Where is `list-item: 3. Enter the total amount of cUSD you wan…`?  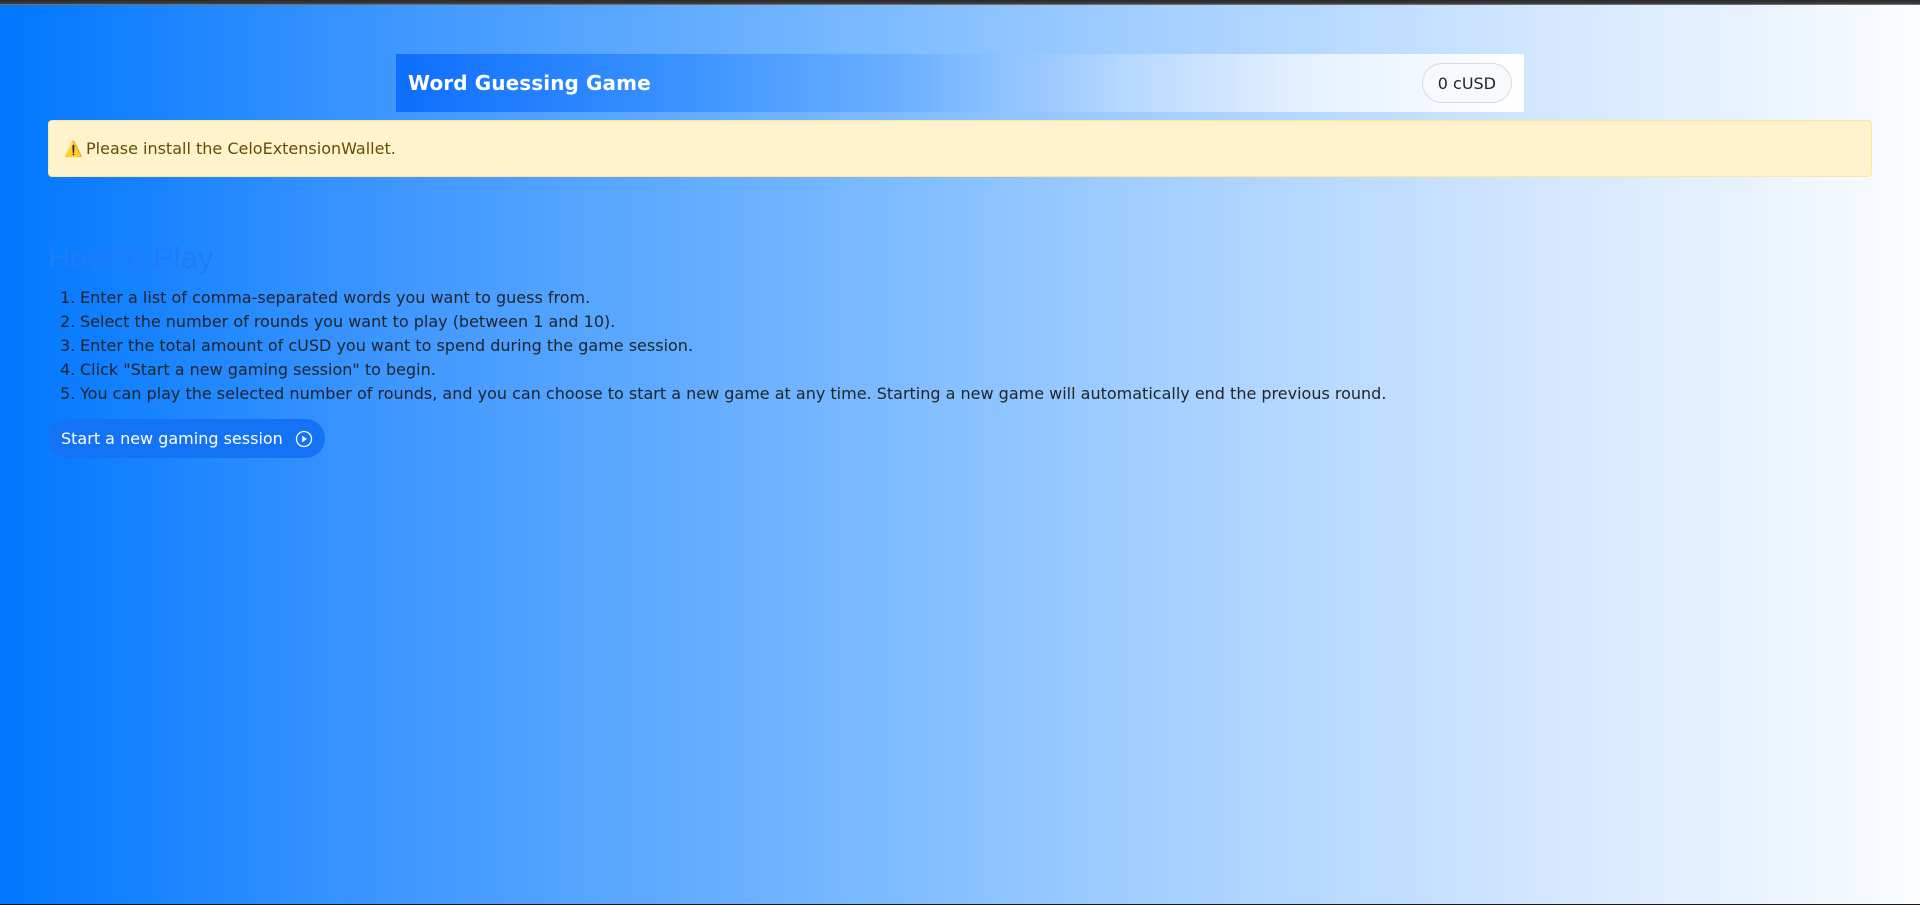 list-item: 3. Enter the total amount of cUSD you wan… is located at coordinates (723, 346).